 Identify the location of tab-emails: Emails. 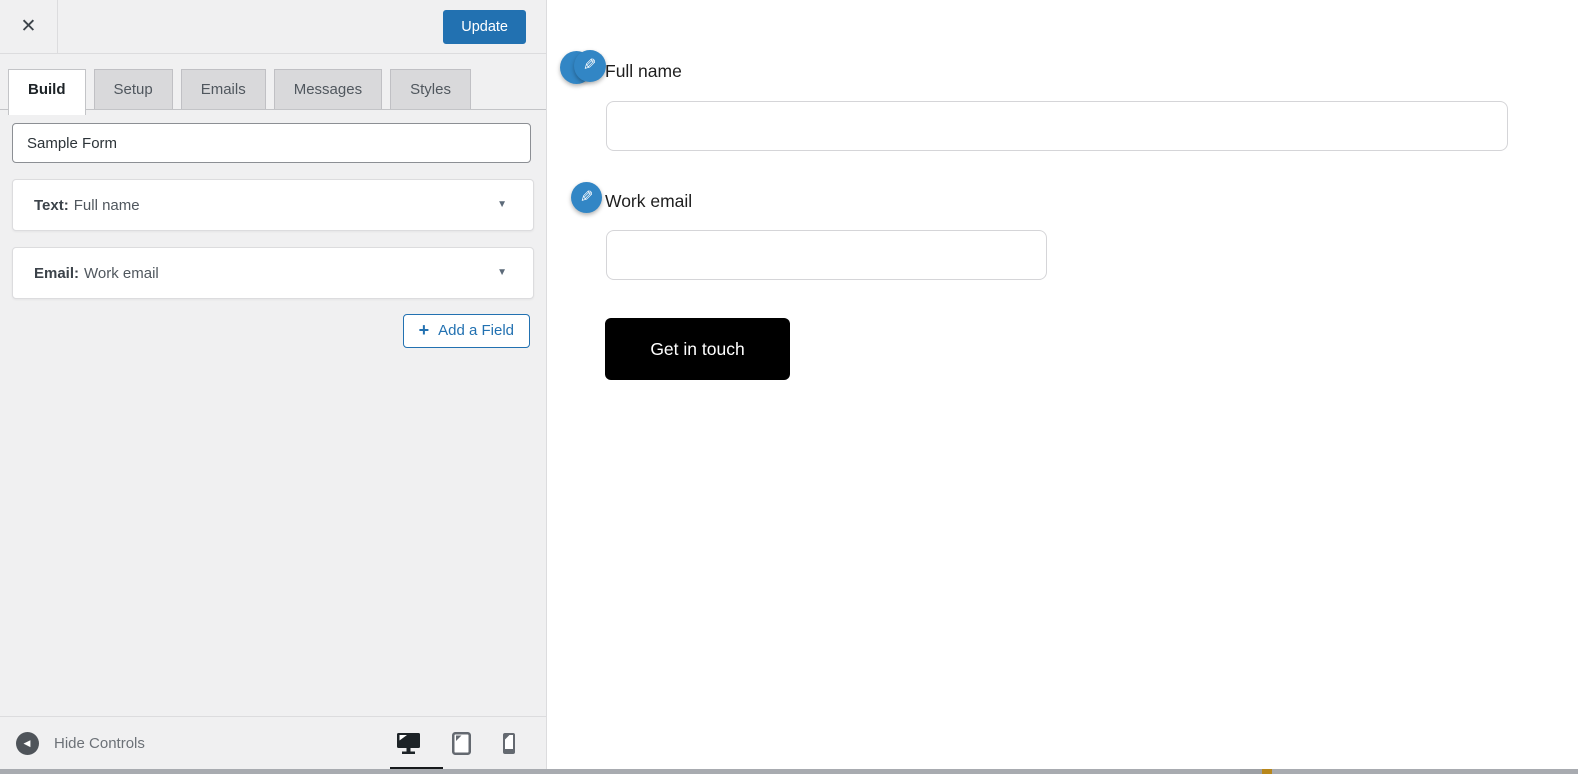
(223, 89).